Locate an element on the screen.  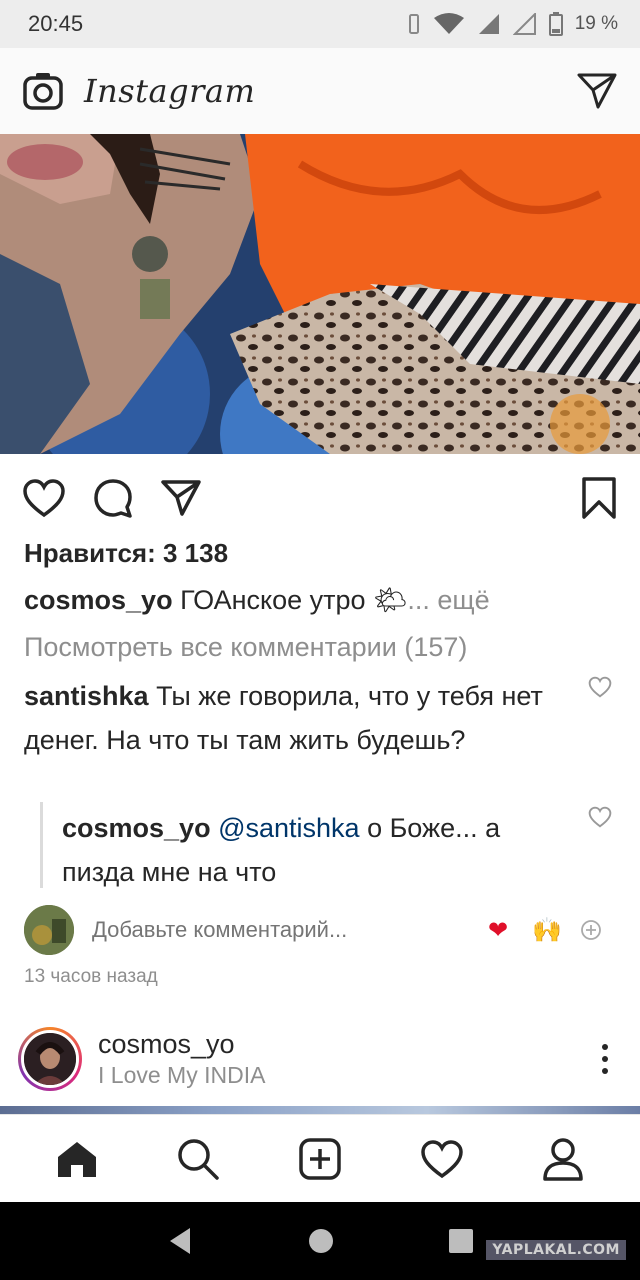
battery-percent: 19 % is located at coordinates (596, 23).